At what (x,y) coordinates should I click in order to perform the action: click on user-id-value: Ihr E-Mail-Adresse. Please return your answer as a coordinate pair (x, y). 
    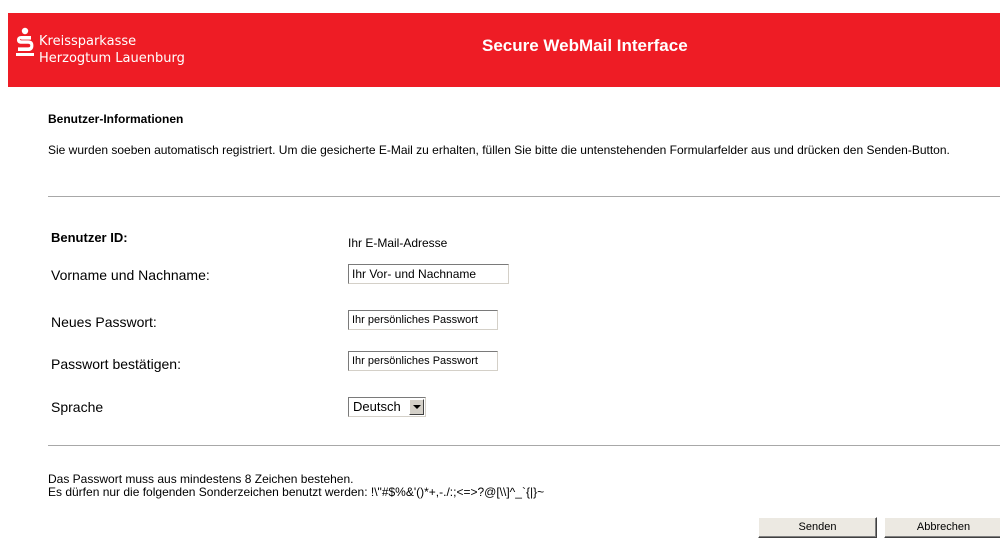
    Looking at the image, I should click on (398, 243).